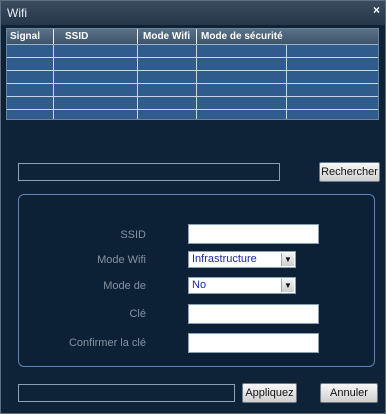  What do you see at coordinates (253, 343) in the screenshot?
I see `confirm-key-field` at bounding box center [253, 343].